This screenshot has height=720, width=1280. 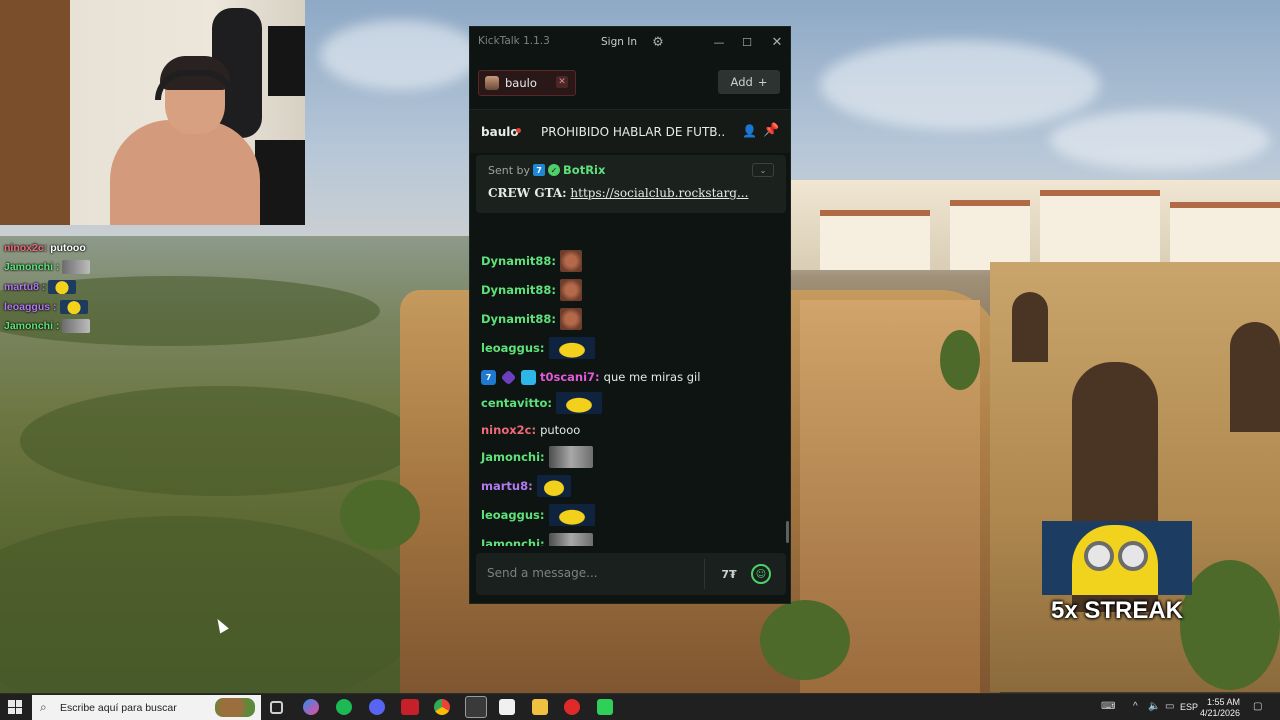 What do you see at coordinates (68, 247) in the screenshot?
I see `overlay-message-text: putooo` at bounding box center [68, 247].